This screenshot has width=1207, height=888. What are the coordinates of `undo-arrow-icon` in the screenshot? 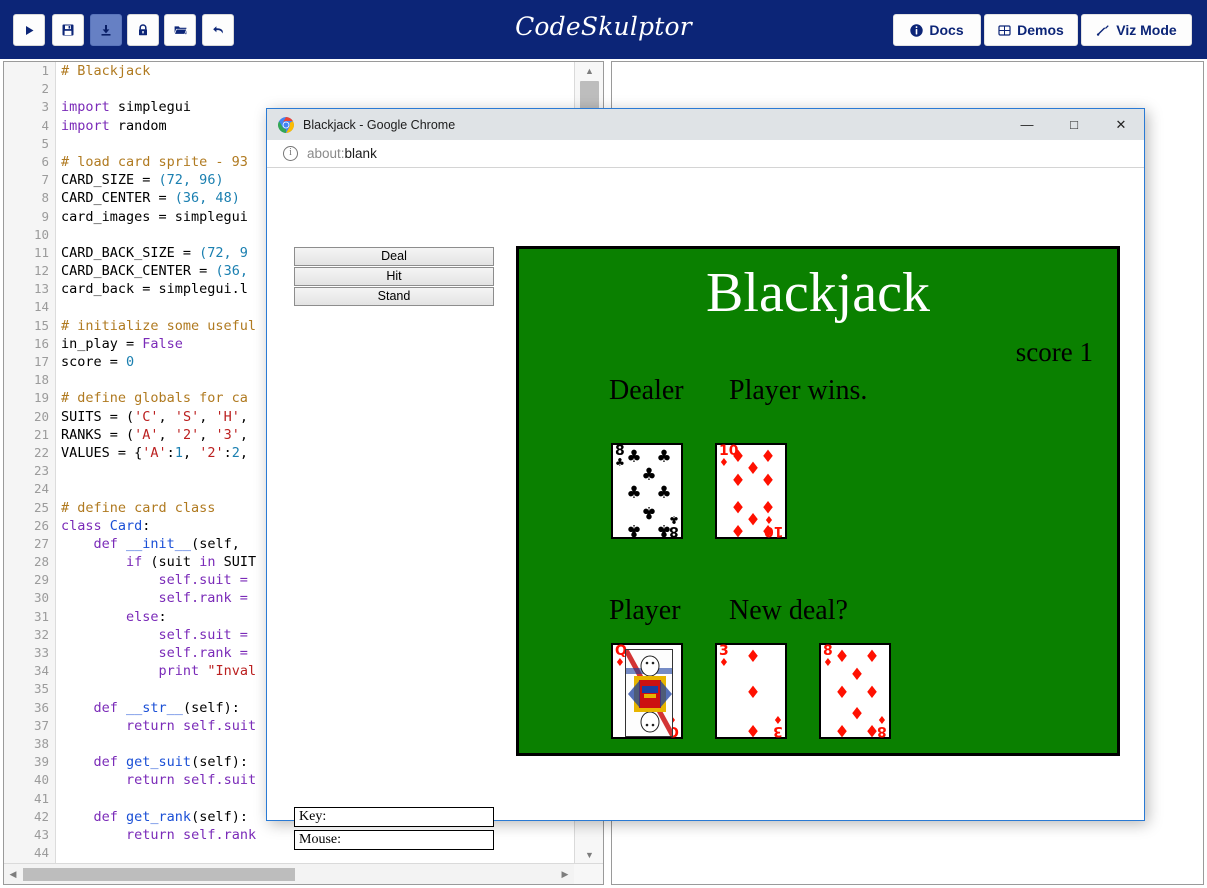 It's located at (218, 30).